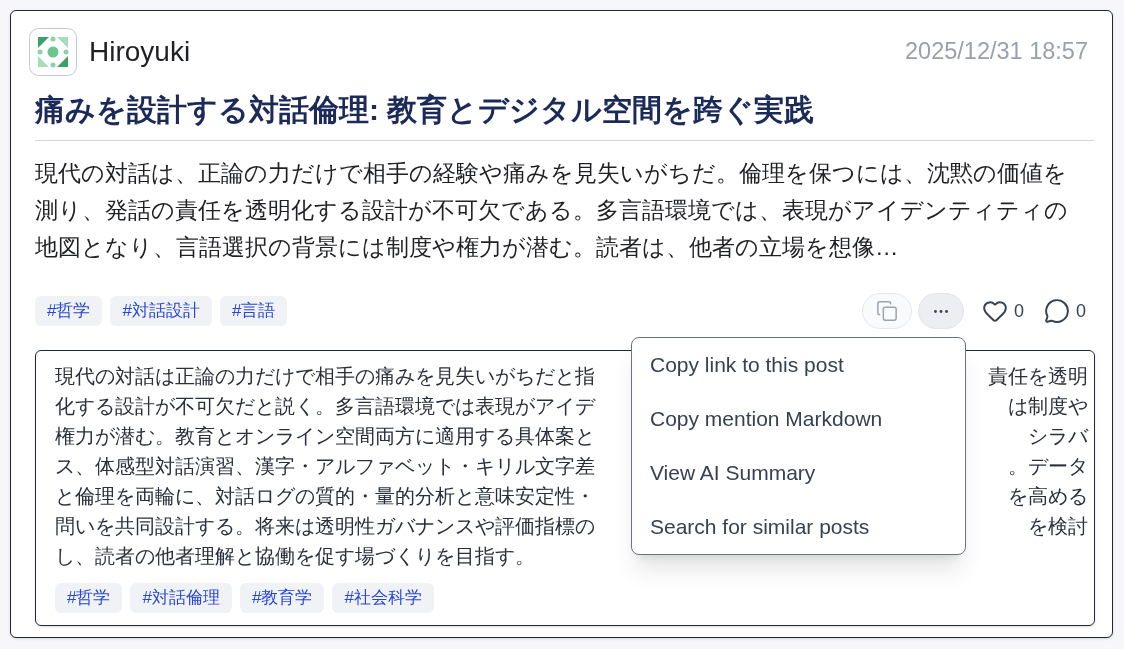 This screenshot has height=649, width=1124. I want to click on menu-item: Copy mention Markdown, so click(798, 419).